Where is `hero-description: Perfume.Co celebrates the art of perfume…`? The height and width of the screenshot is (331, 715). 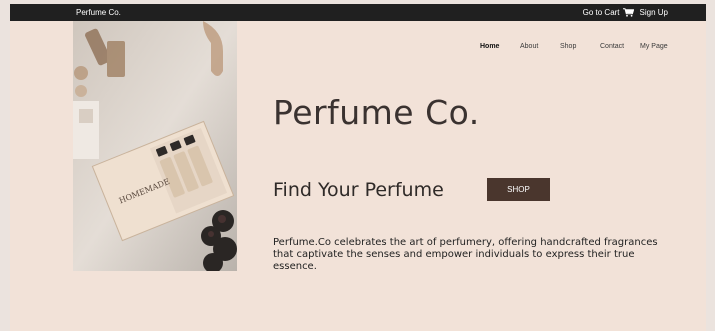
hero-description: Perfume.Co celebrates the art of perfume… is located at coordinates (465, 254).